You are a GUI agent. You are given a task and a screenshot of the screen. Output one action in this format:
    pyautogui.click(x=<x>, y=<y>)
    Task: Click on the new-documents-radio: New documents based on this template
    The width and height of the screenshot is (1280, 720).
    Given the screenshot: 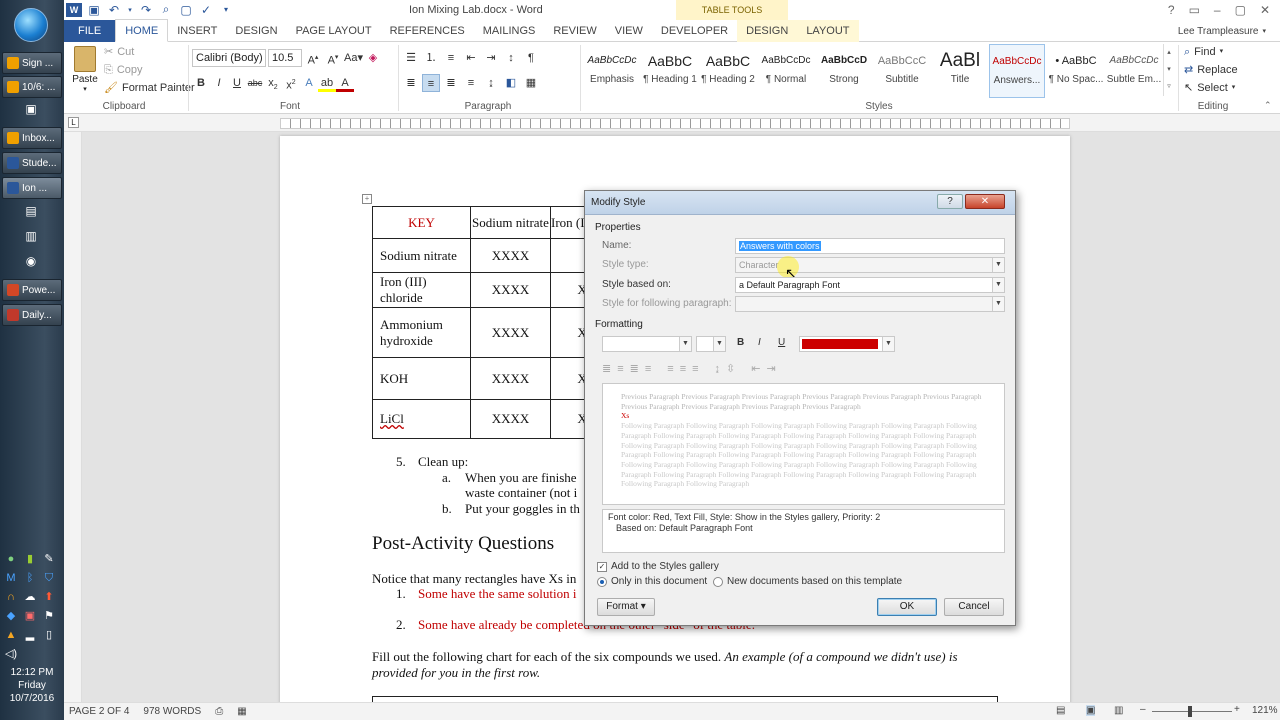 What is the action you would take?
    pyautogui.click(x=807, y=581)
    